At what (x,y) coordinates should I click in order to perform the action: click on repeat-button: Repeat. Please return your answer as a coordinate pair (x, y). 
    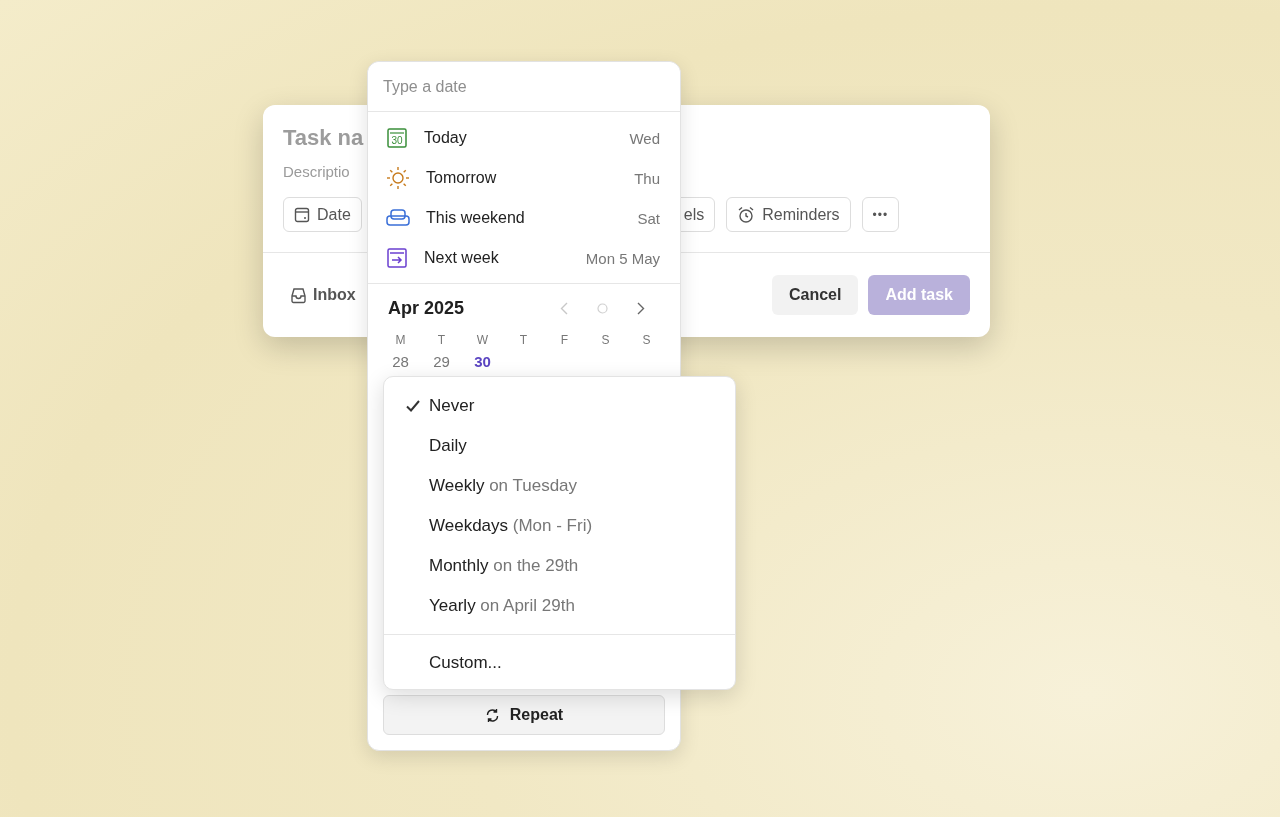
    Looking at the image, I should click on (524, 715).